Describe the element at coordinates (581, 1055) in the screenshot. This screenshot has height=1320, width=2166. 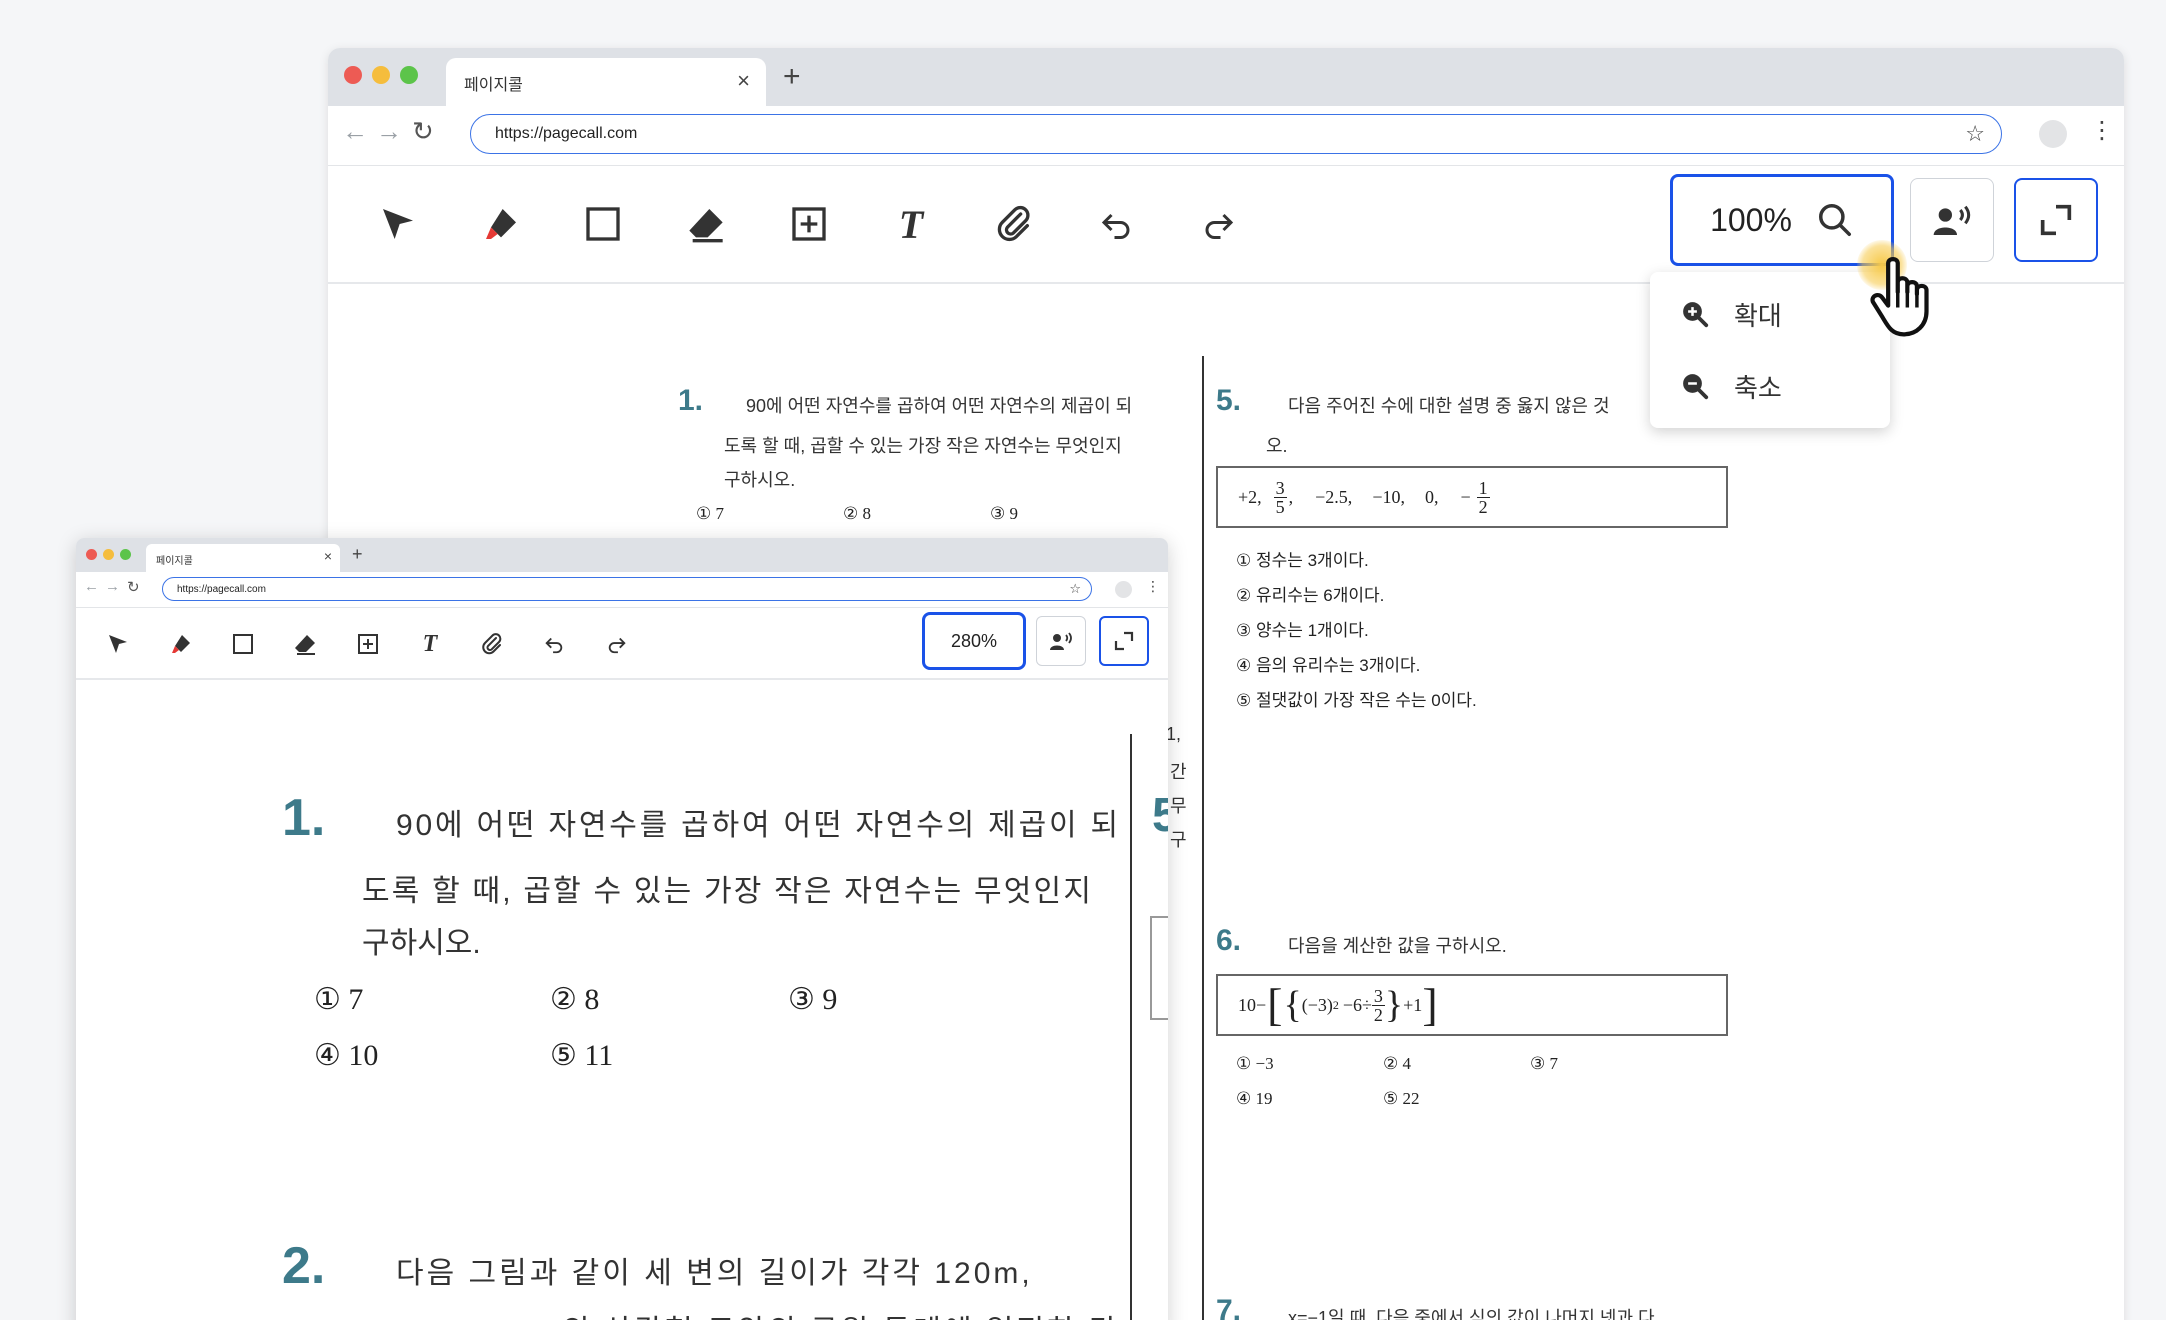
I see `answer-option: ⑤ 11` at that location.